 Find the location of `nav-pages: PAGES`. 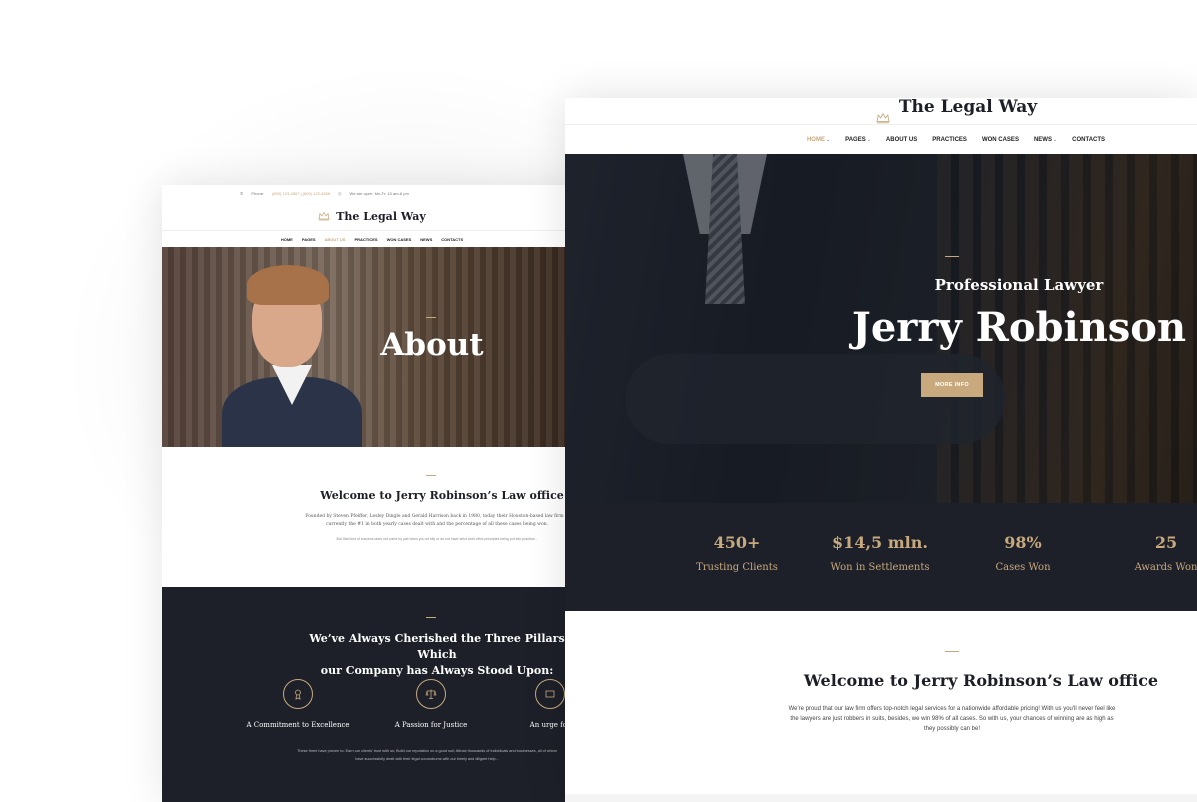

nav-pages: PAGES is located at coordinates (309, 239).